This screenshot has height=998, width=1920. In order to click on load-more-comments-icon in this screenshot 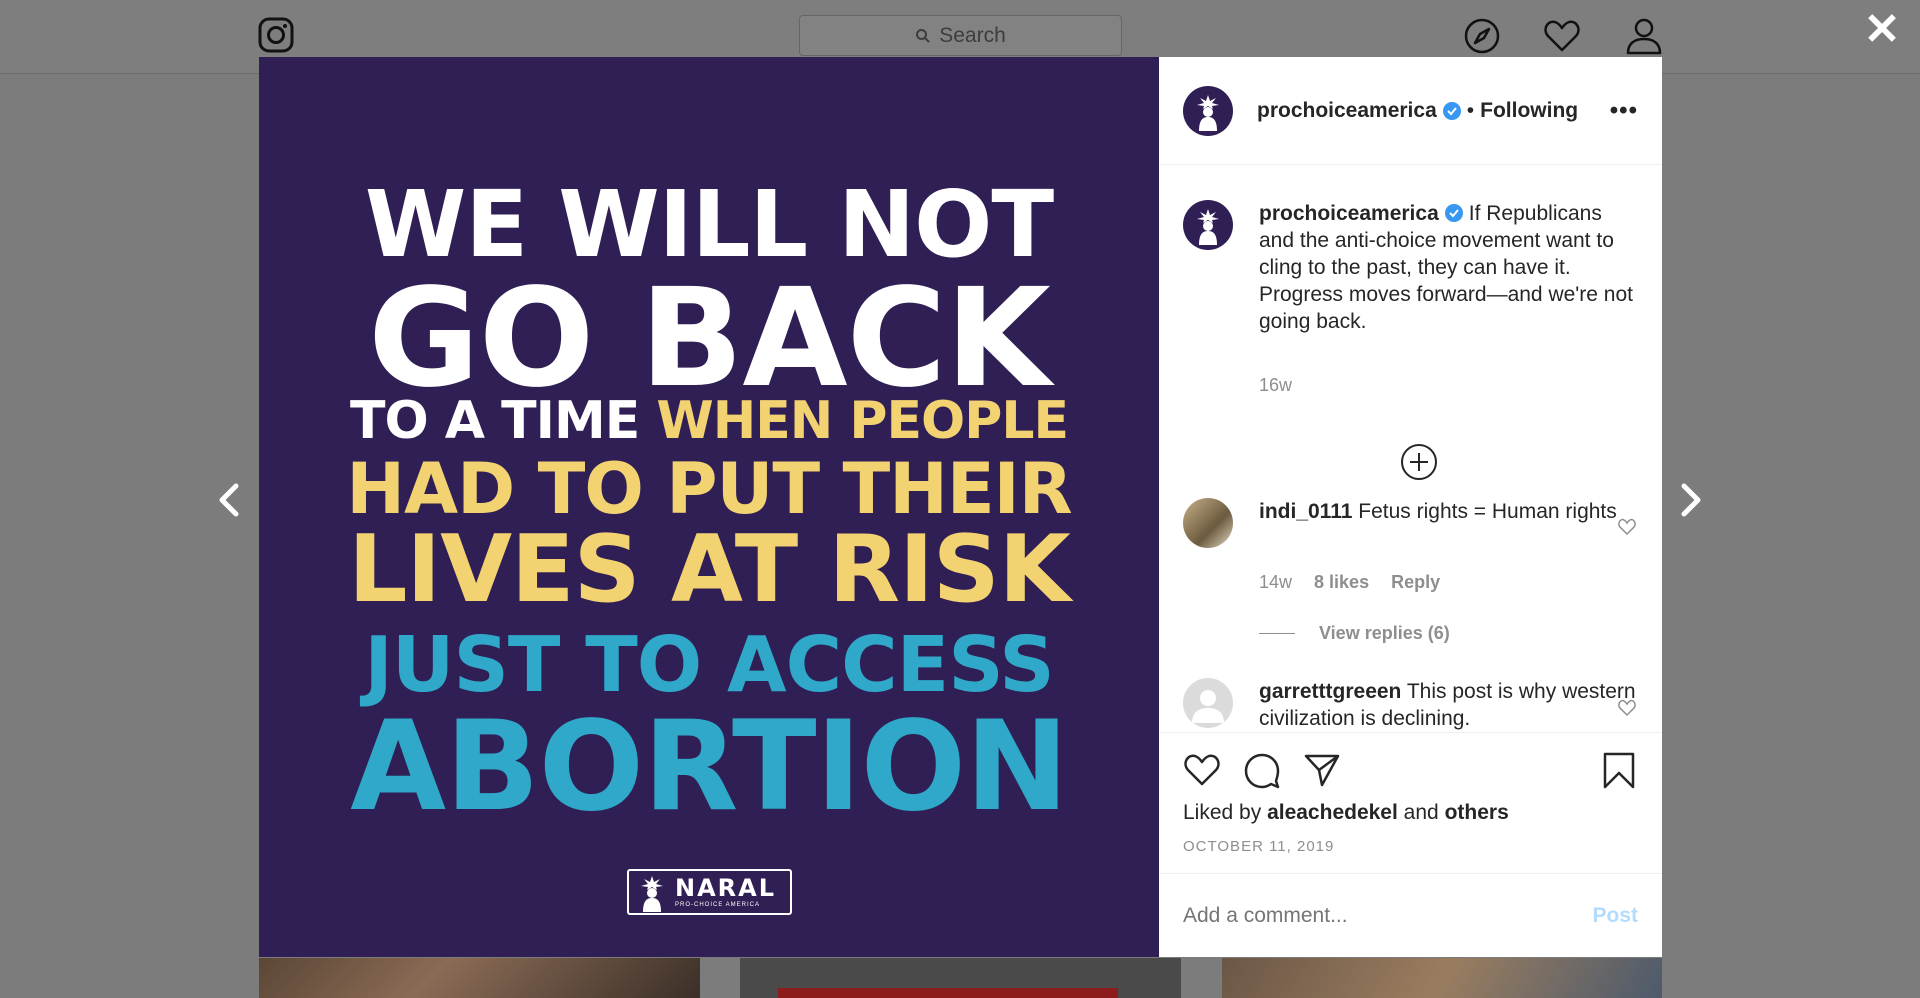, I will do `click(1419, 462)`.